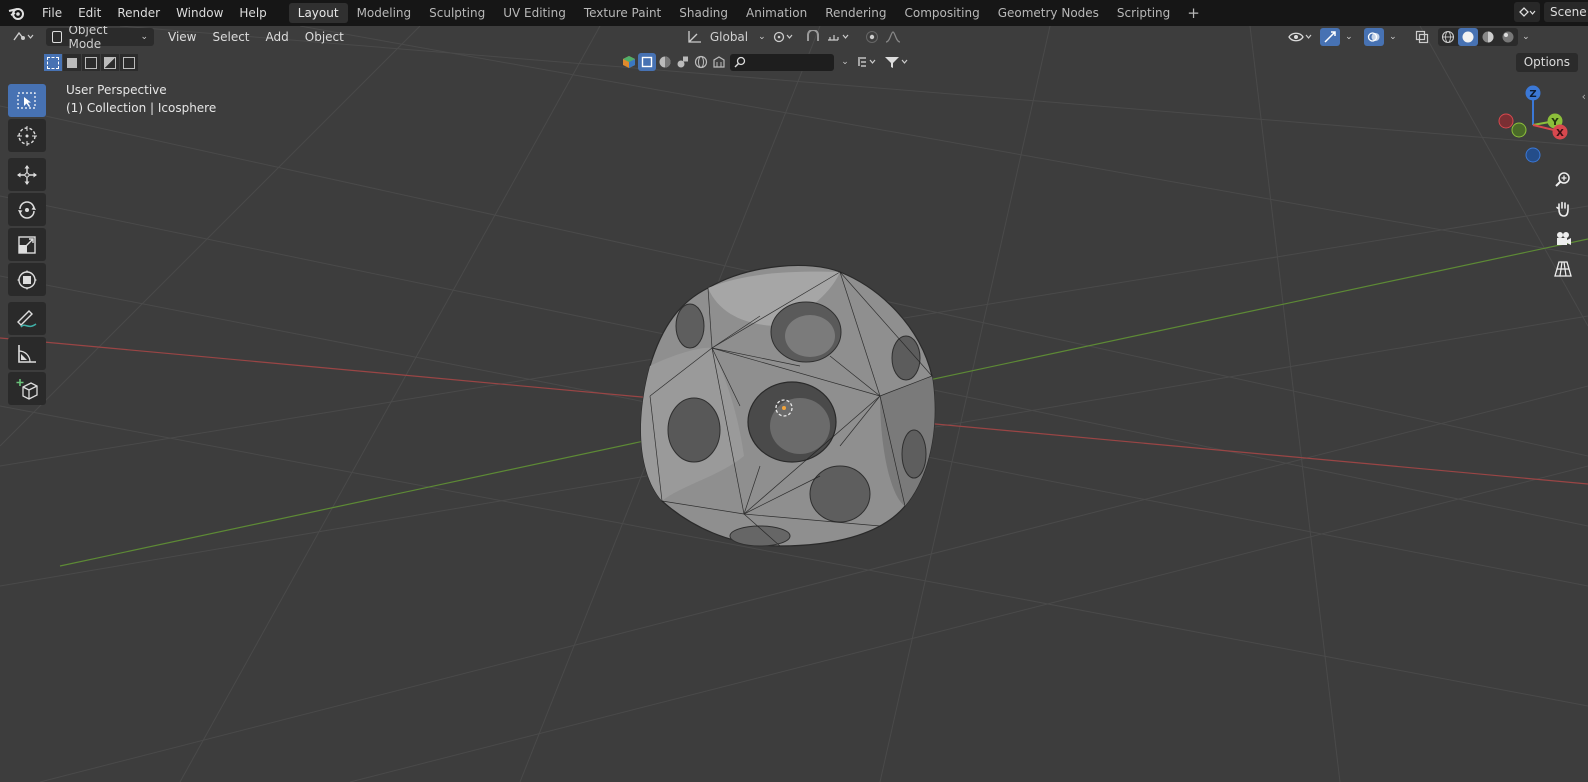 Image resolution: width=1588 pixels, height=782 pixels. What do you see at coordinates (230, 37) in the screenshot?
I see `menu-select: Select` at bounding box center [230, 37].